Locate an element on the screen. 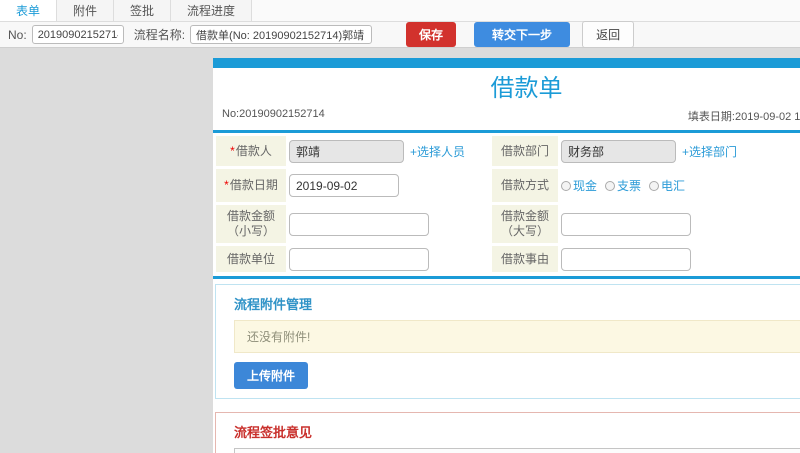 This screenshot has height=453, width=800. loan-reason-field is located at coordinates (680, 259).